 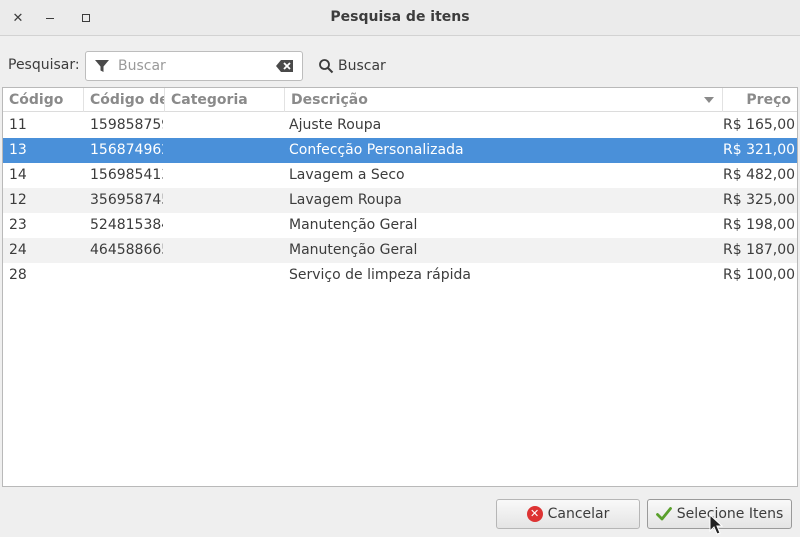 I want to click on cancel-button: ✕ Cancelar, so click(x=568, y=514).